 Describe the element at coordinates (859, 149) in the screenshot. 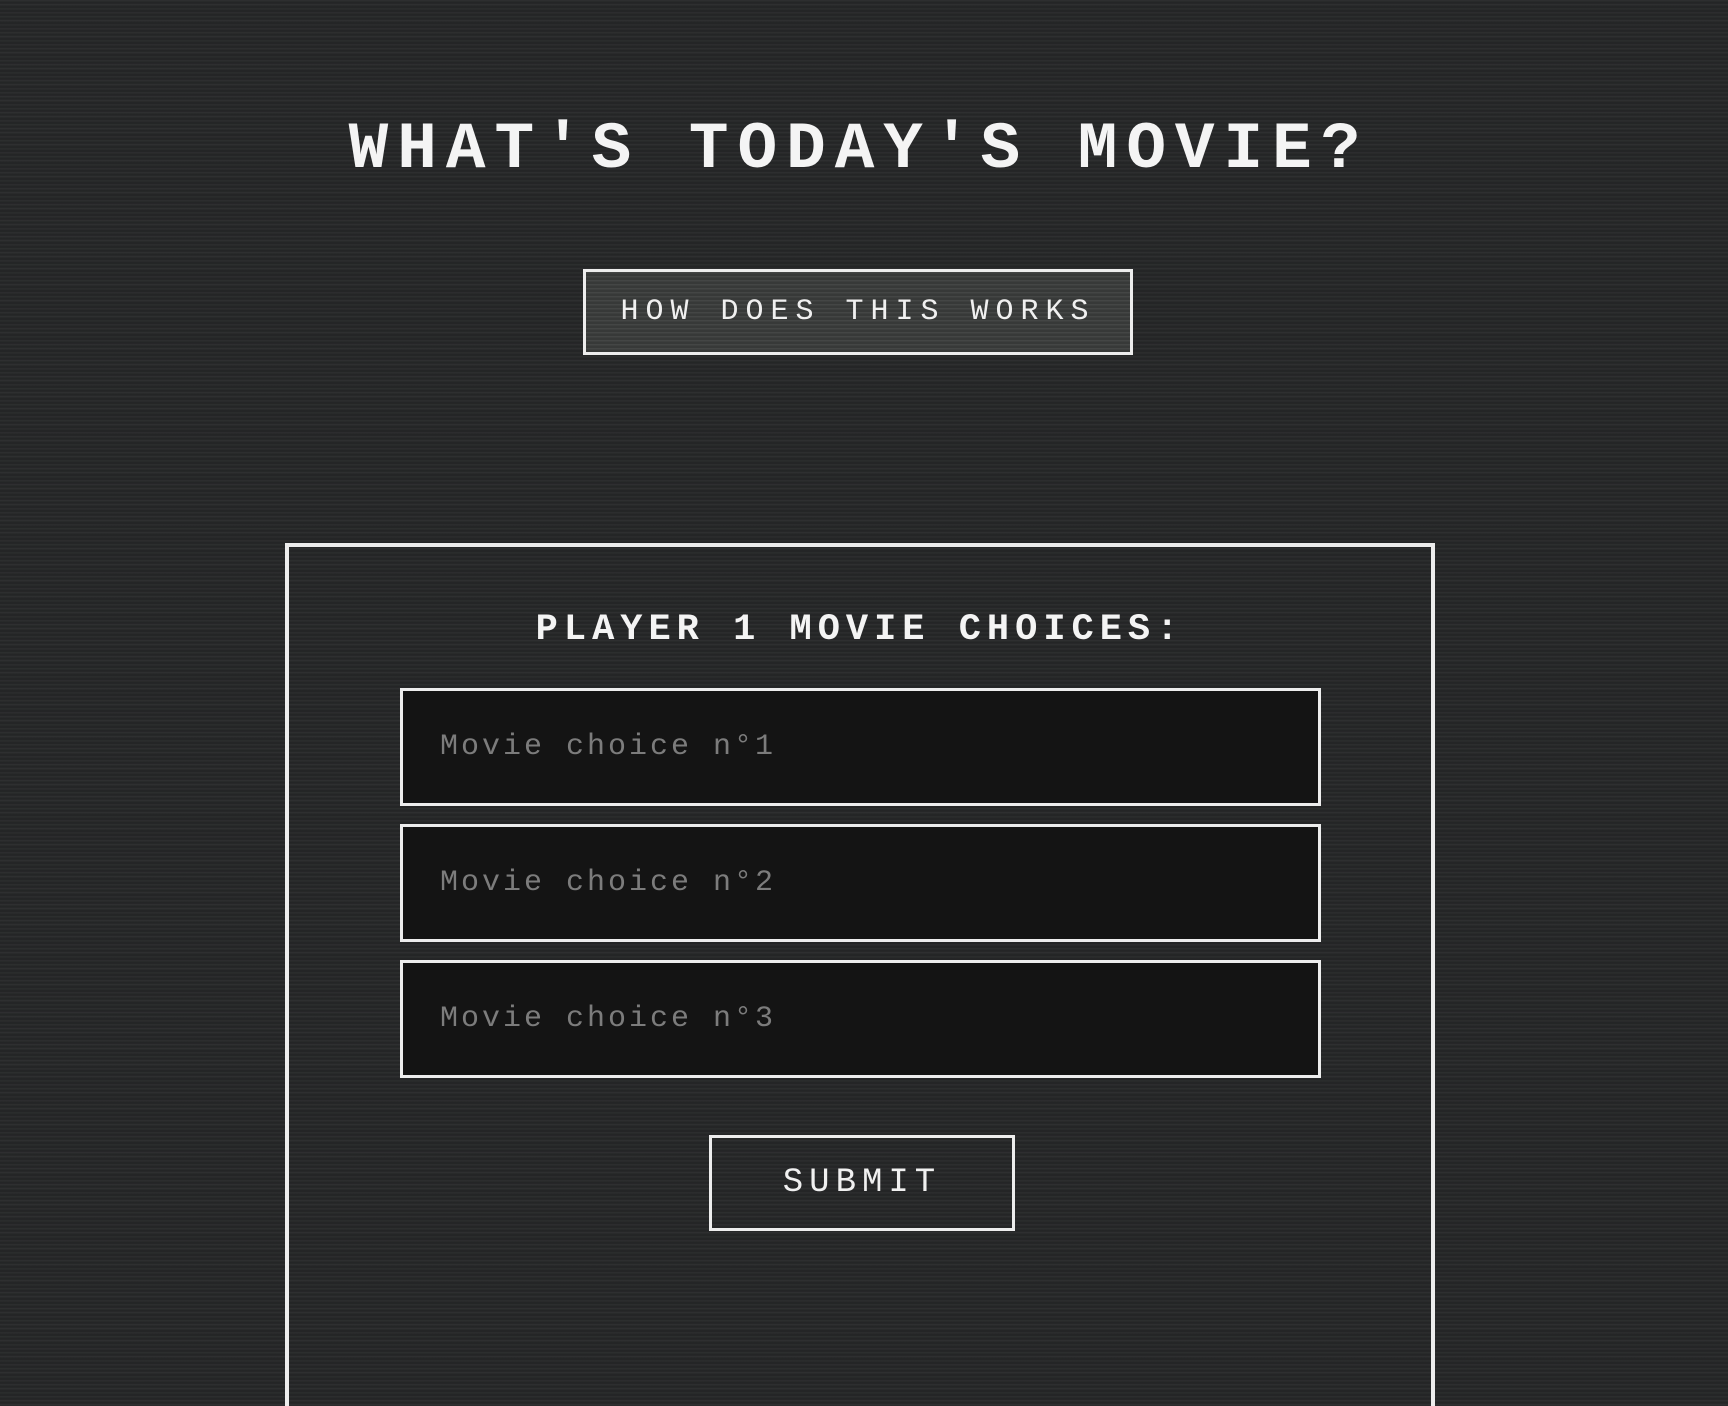

I see `page-title: WHAT'S TODAY'S MOVIE?` at that location.